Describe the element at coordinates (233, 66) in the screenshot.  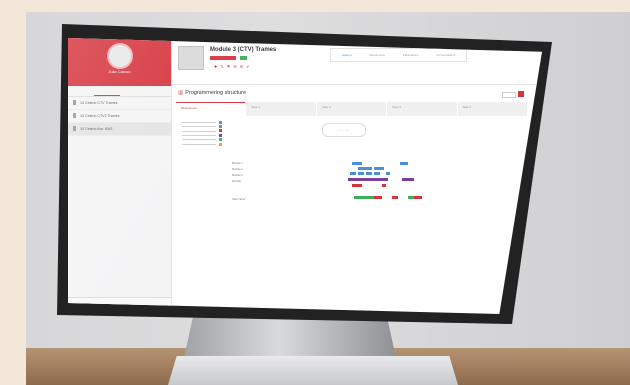
I see `toolbar-icons: ✚✎⚑☰✉✔` at that location.